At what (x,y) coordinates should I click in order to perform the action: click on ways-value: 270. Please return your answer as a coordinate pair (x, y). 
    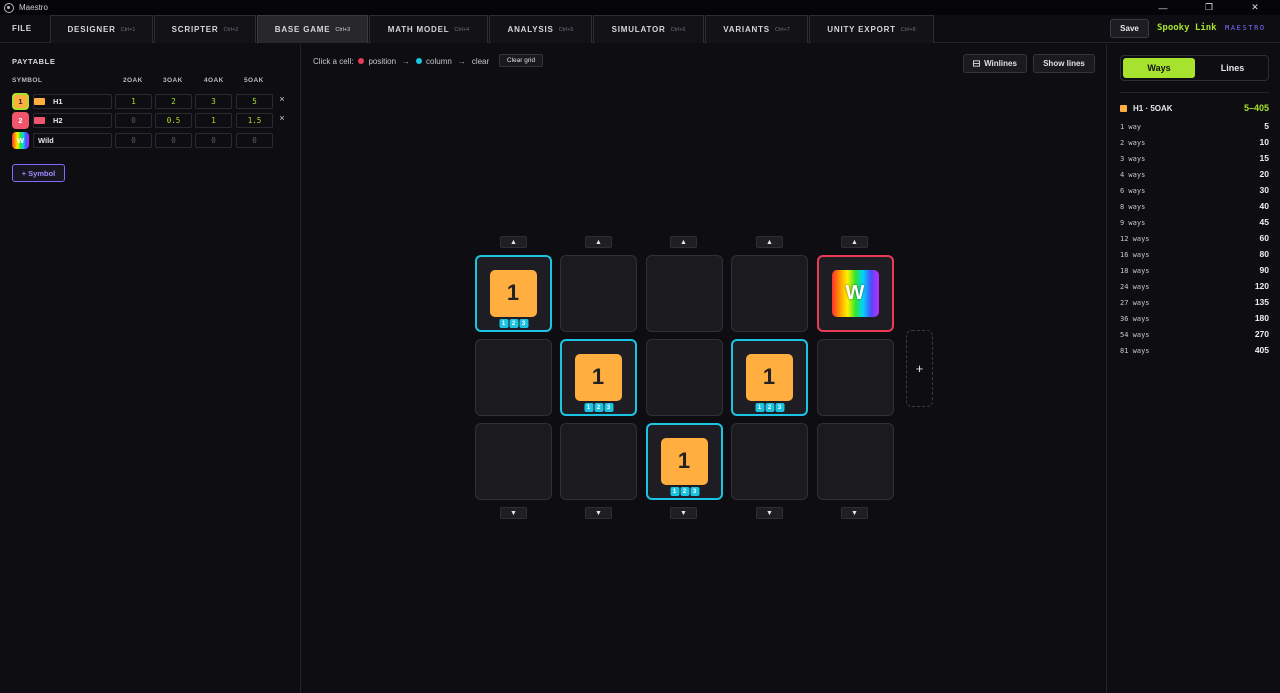
    Looking at the image, I should click on (1261, 334).